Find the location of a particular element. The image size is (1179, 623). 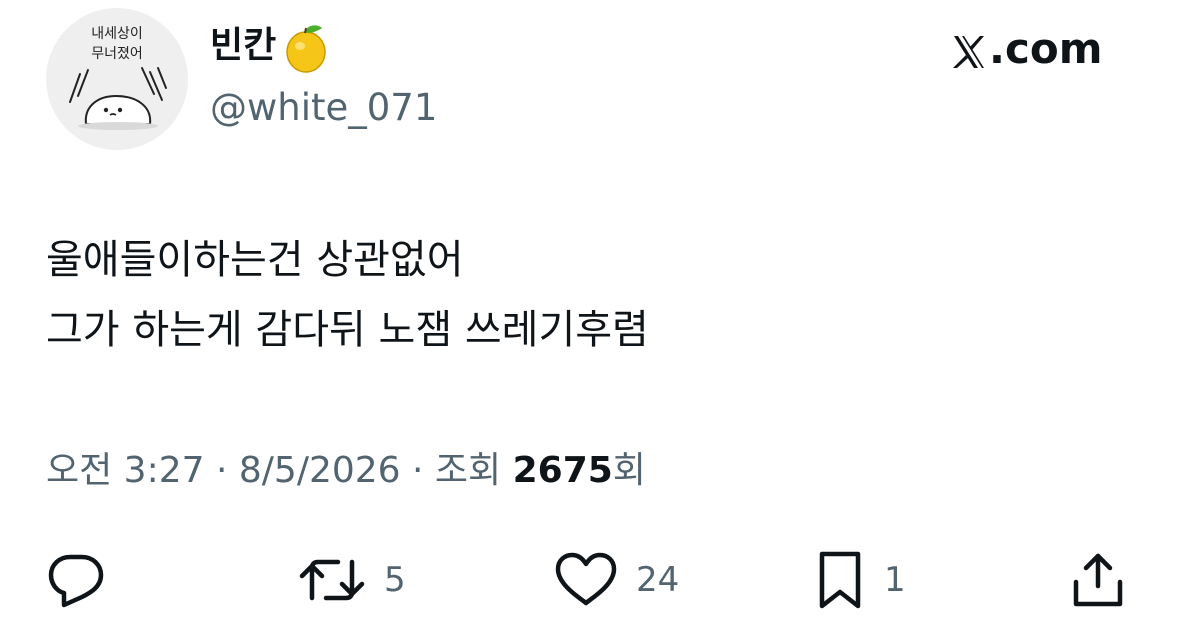

retweet-count: 5 is located at coordinates (395, 580).